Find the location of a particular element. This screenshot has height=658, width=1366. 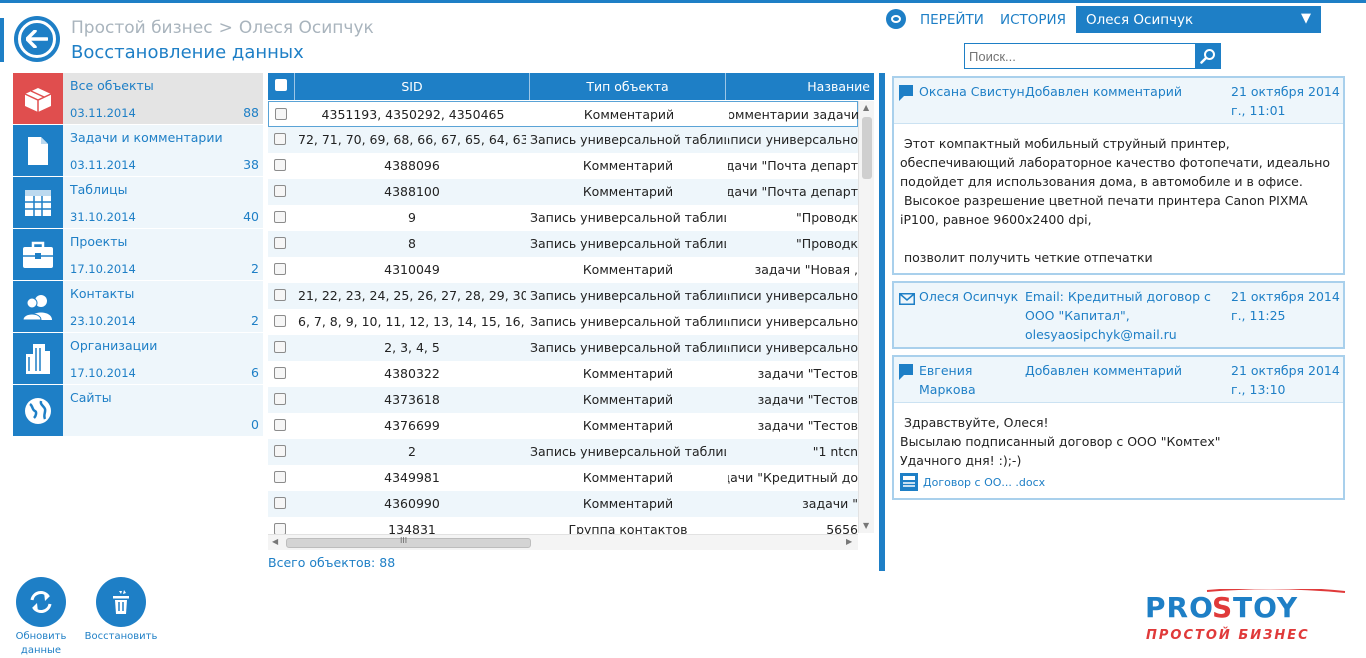

search-button is located at coordinates (1208, 56).